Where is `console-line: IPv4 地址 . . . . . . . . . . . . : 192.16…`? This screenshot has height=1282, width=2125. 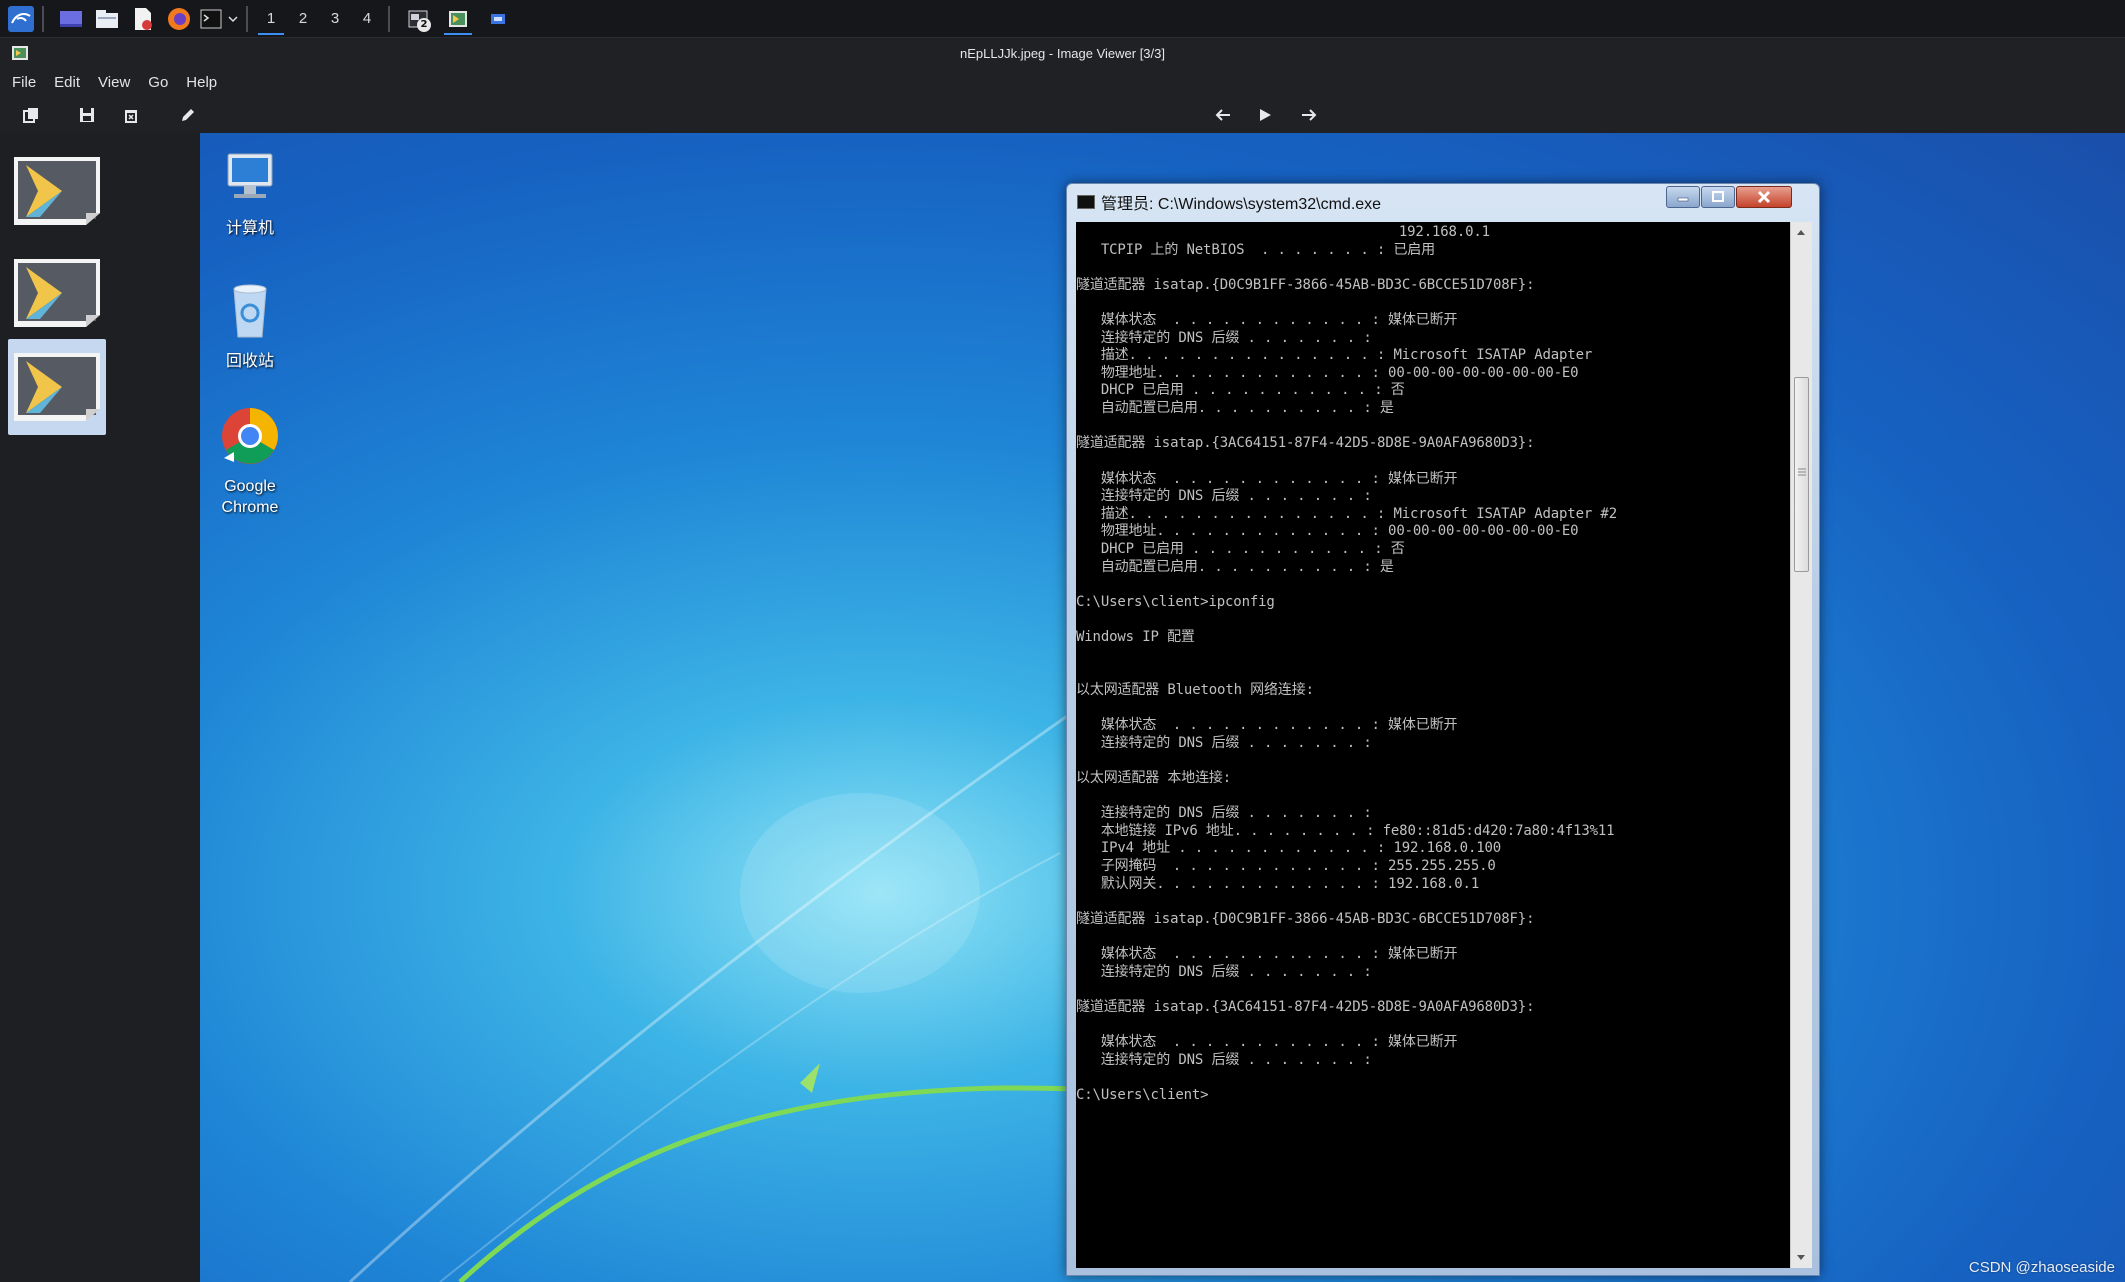 console-line: IPv4 地址 . . . . . . . . . . . . : 192.16… is located at coordinates (1289, 848).